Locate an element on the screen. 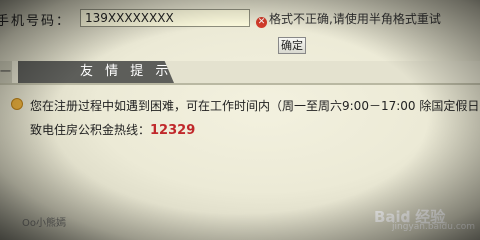  watermark-url: jingyan.baidu.com is located at coordinates (434, 227).